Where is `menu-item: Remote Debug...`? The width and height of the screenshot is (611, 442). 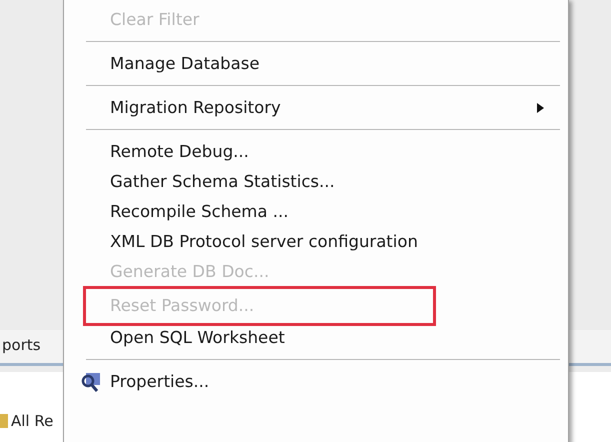
menu-item: Remote Debug... is located at coordinates (317, 152).